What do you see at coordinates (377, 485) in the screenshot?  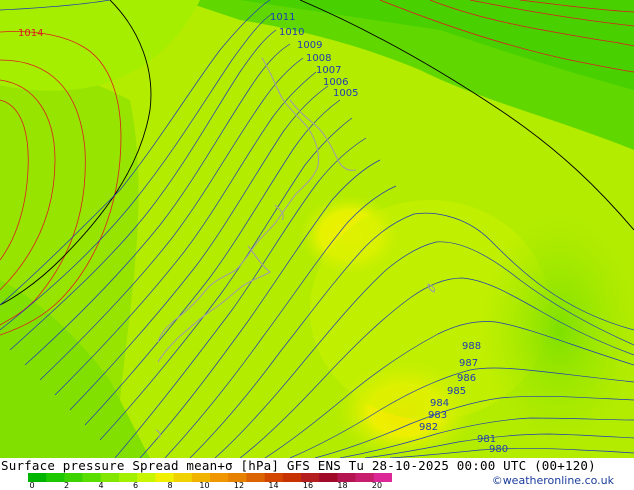 I see `legend-tick-label: 20` at bounding box center [377, 485].